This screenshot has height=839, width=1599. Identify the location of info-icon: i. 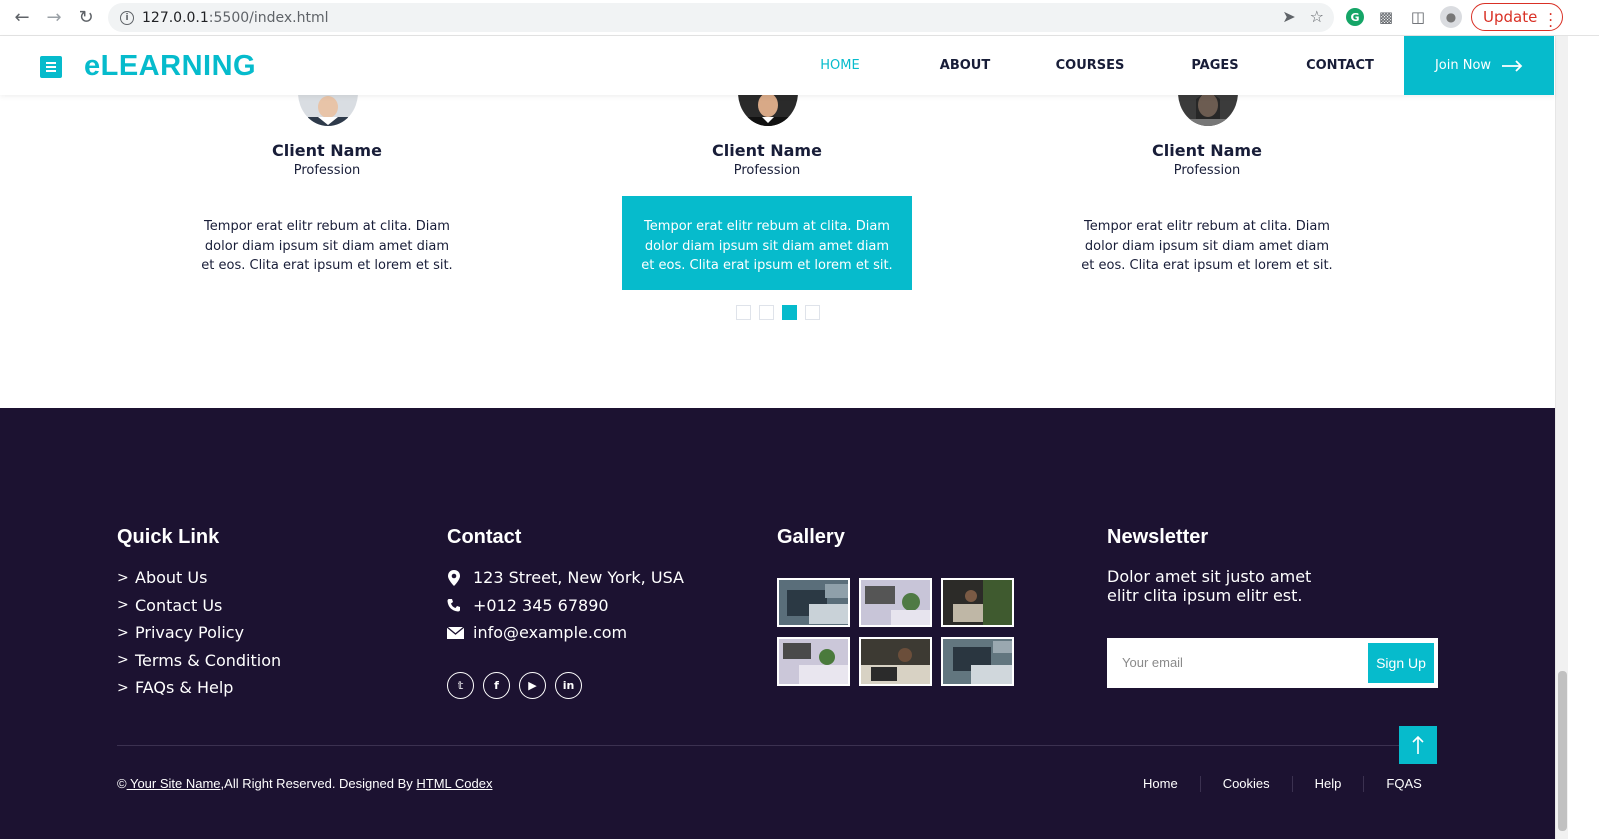
(127, 17).